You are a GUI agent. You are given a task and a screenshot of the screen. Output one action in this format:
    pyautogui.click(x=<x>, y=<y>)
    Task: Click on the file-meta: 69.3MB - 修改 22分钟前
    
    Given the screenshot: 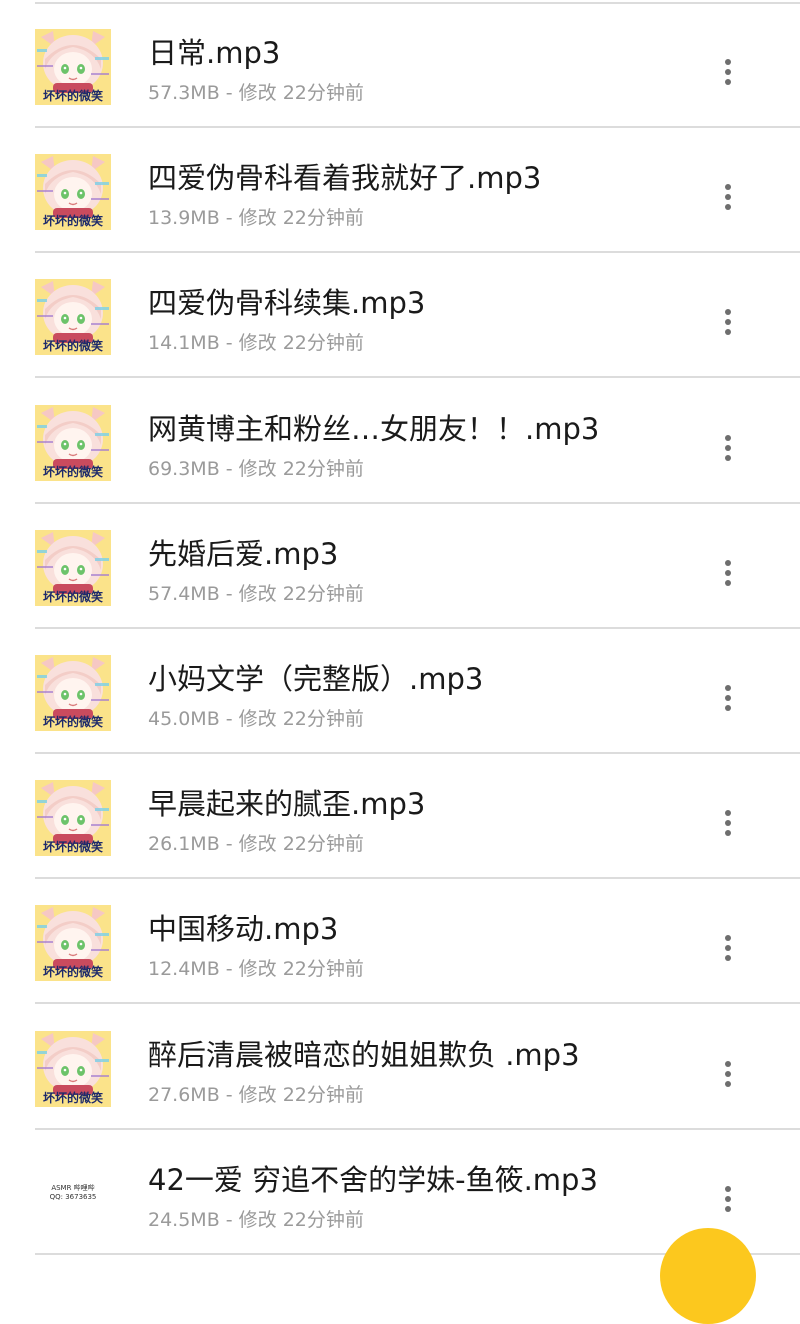 What is the action you would take?
    pyautogui.click(x=256, y=469)
    